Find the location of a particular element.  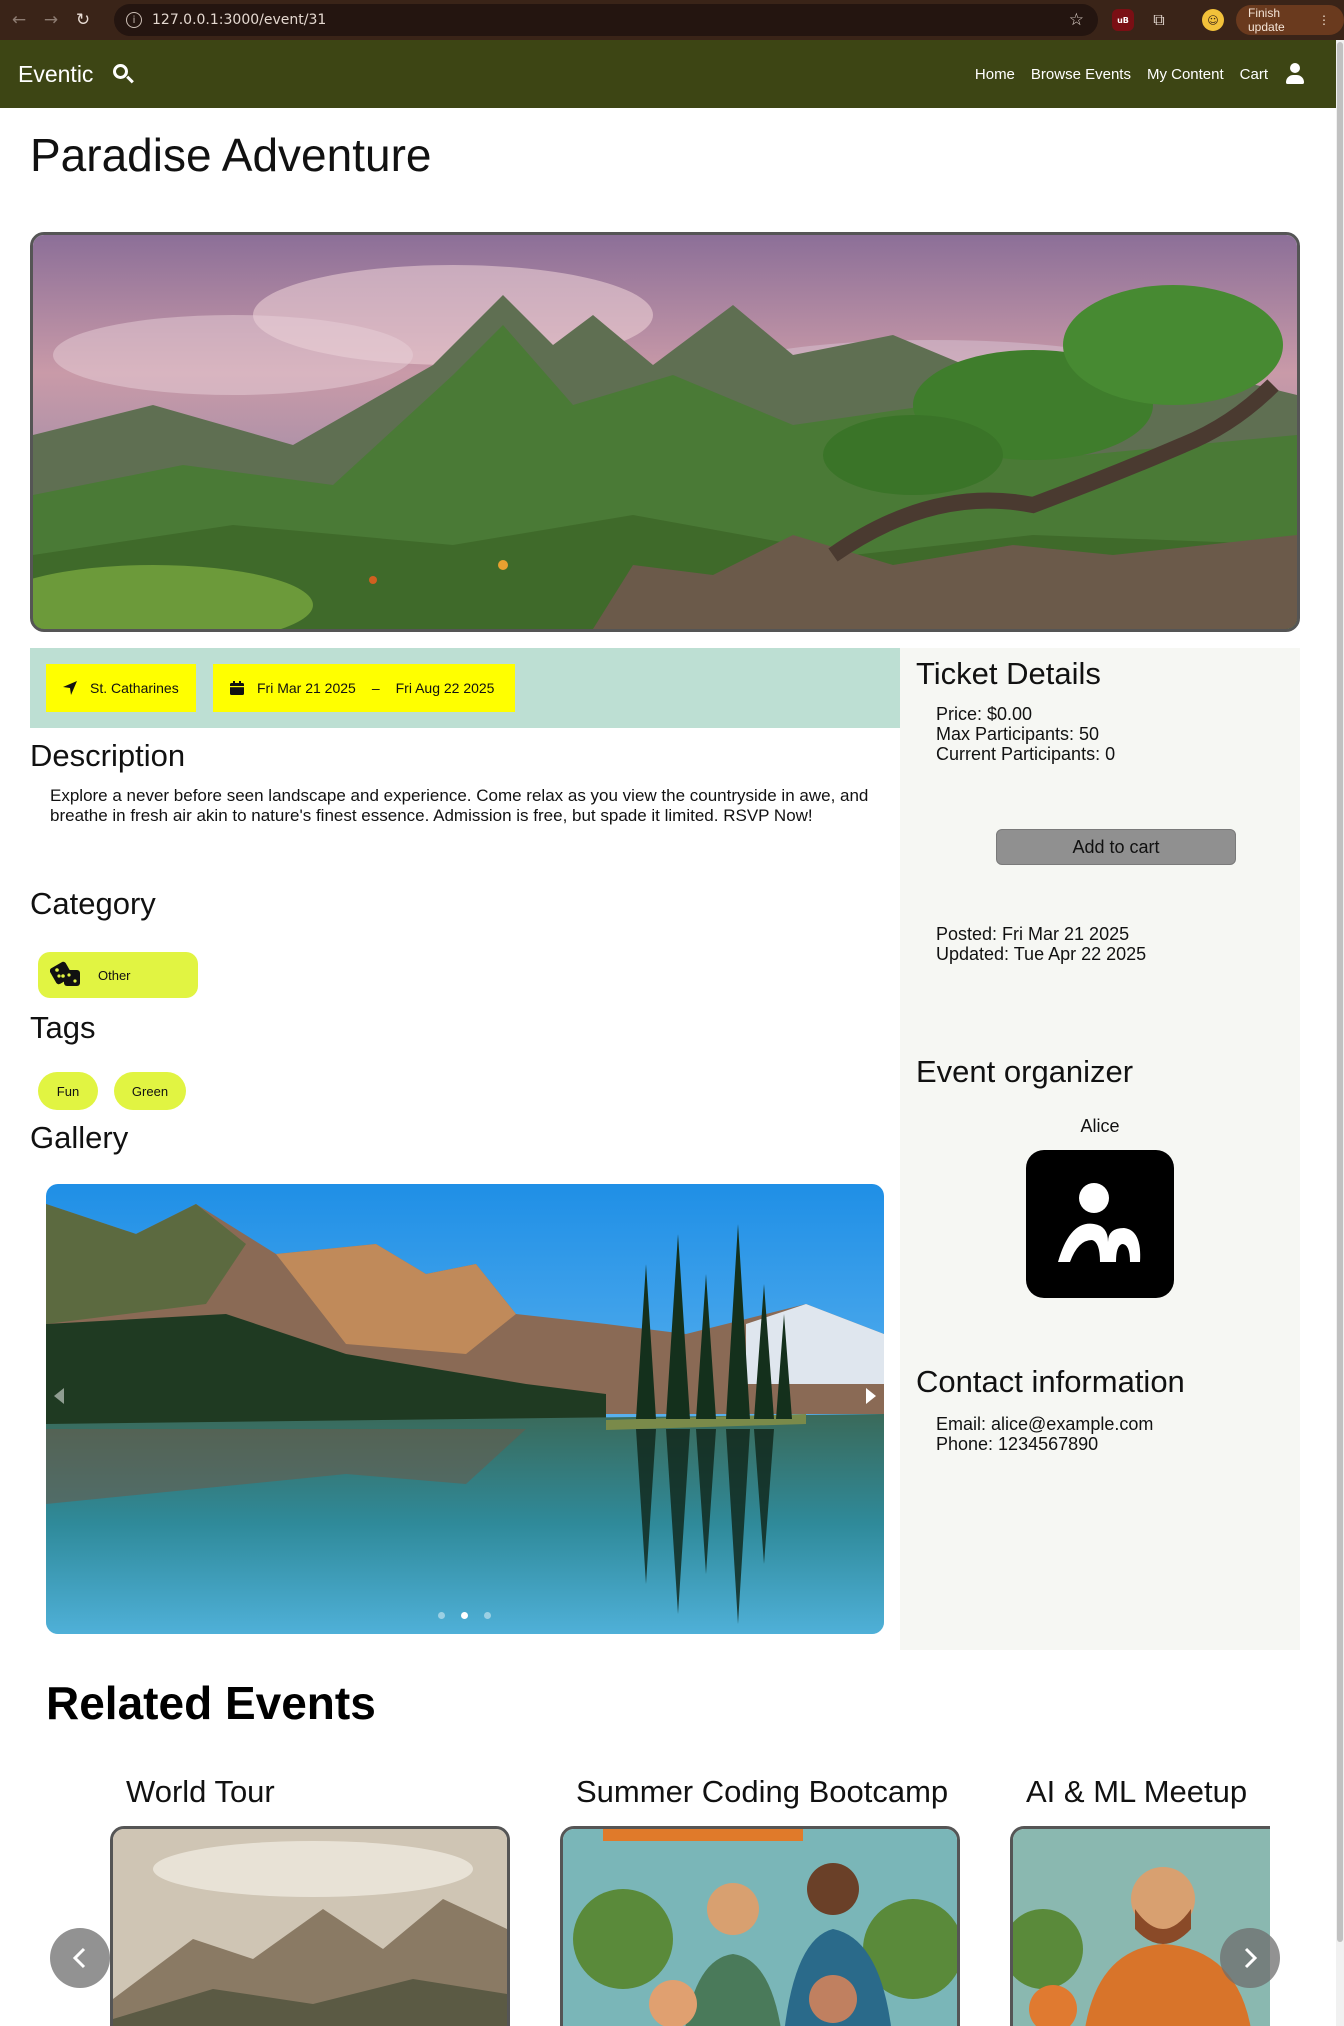

contact-email: Email: alice@example.com is located at coordinates (1045, 1424).